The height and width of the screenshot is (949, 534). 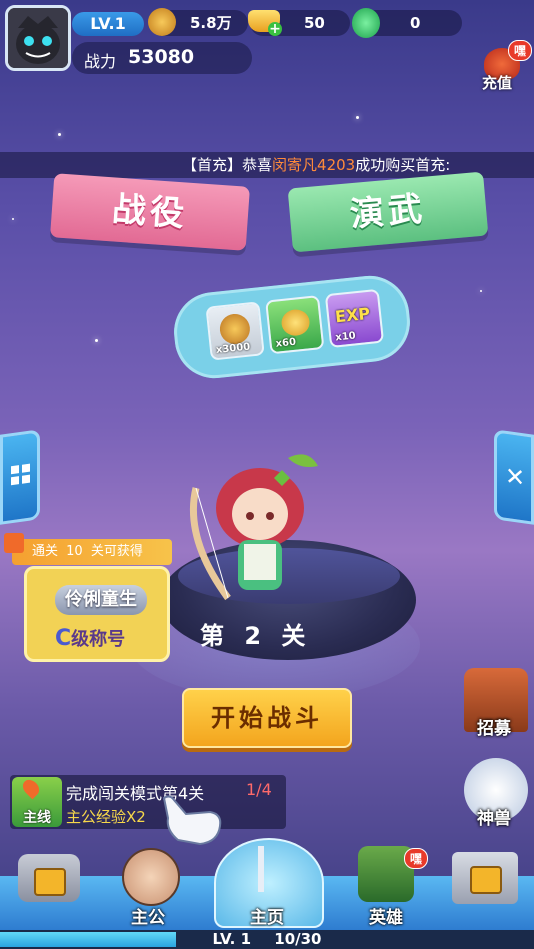 What do you see at coordinates (267, 918) in the screenshot?
I see `nav-label-home: 主页` at bounding box center [267, 918].